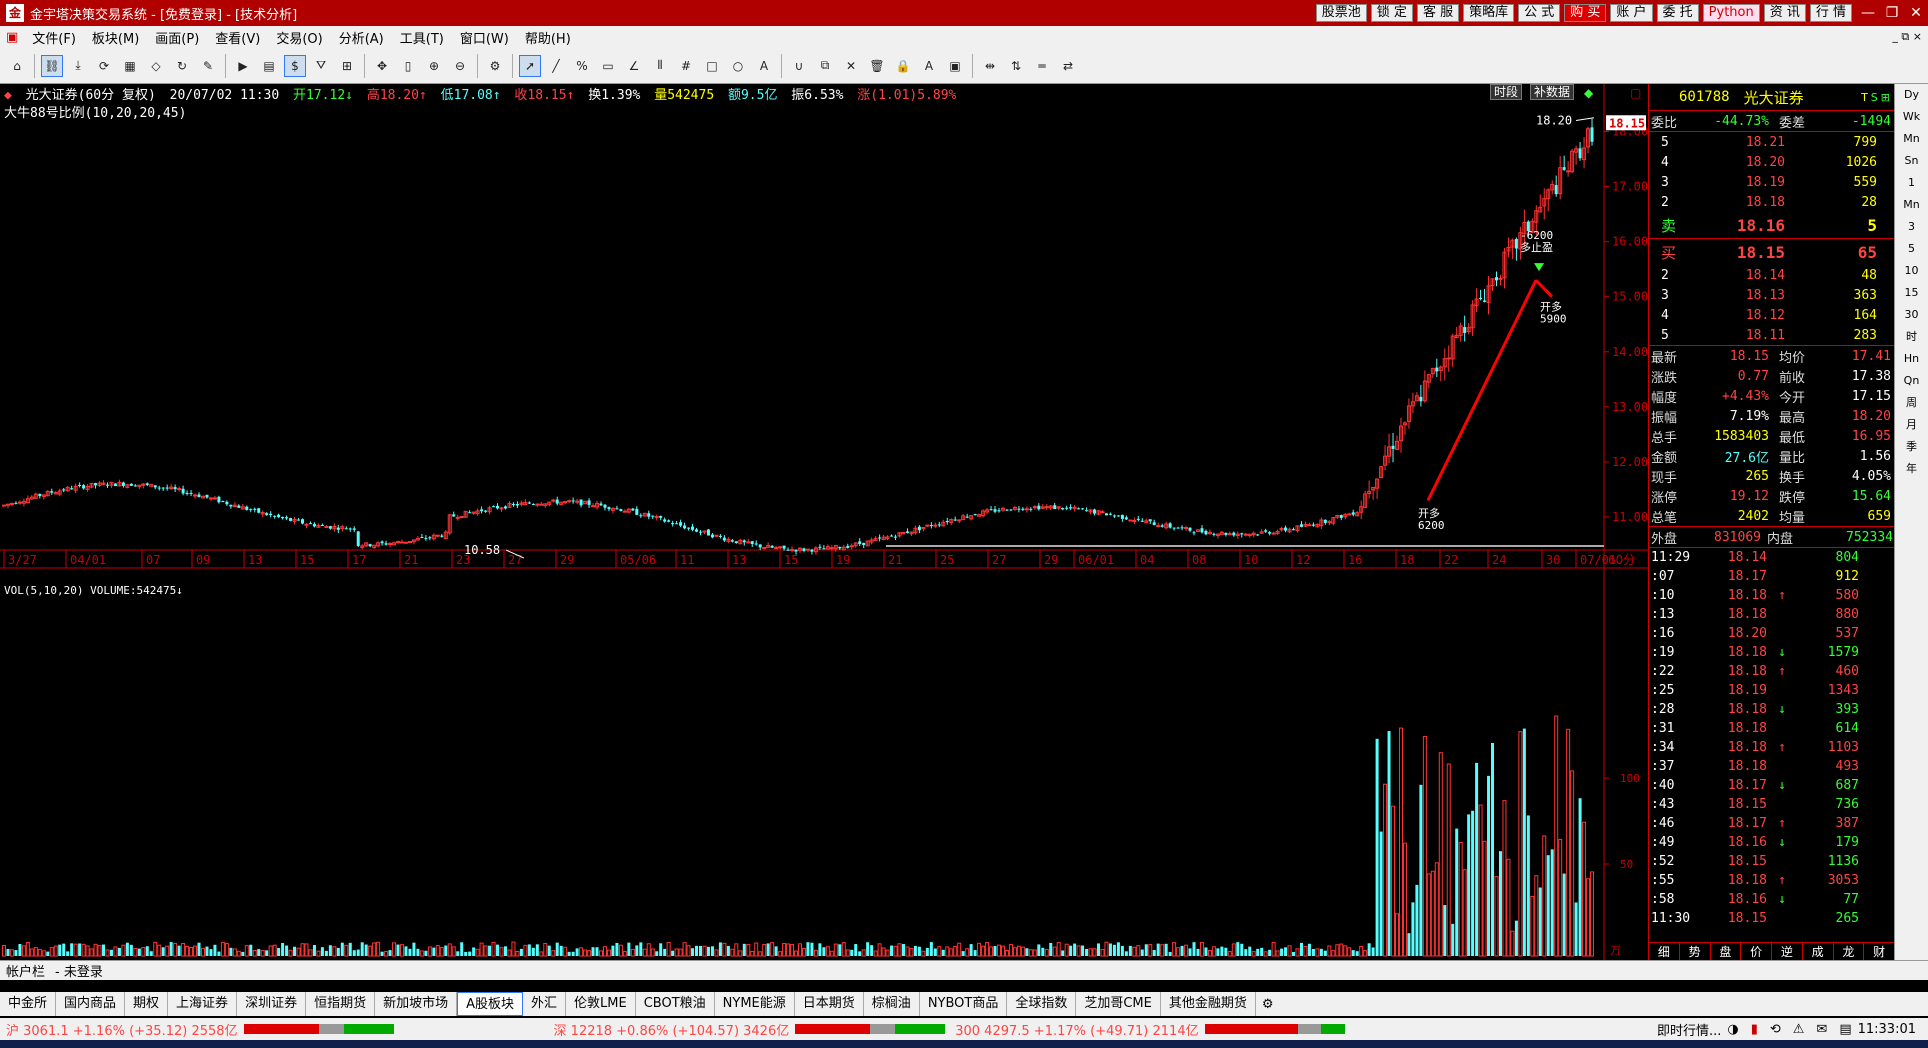 The image size is (1928, 1048). Describe the element at coordinates (1830, 13) in the screenshot. I see `title-button: 行 情` at that location.